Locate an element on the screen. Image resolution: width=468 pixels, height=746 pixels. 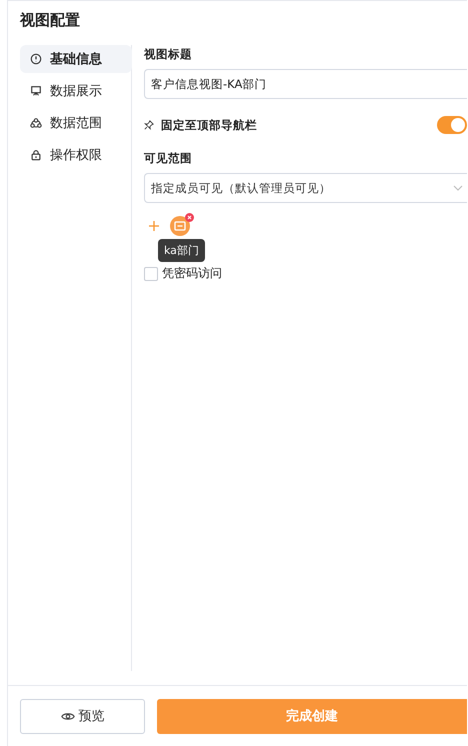
checkbox-label: 凭密码访问 is located at coordinates (192, 273).